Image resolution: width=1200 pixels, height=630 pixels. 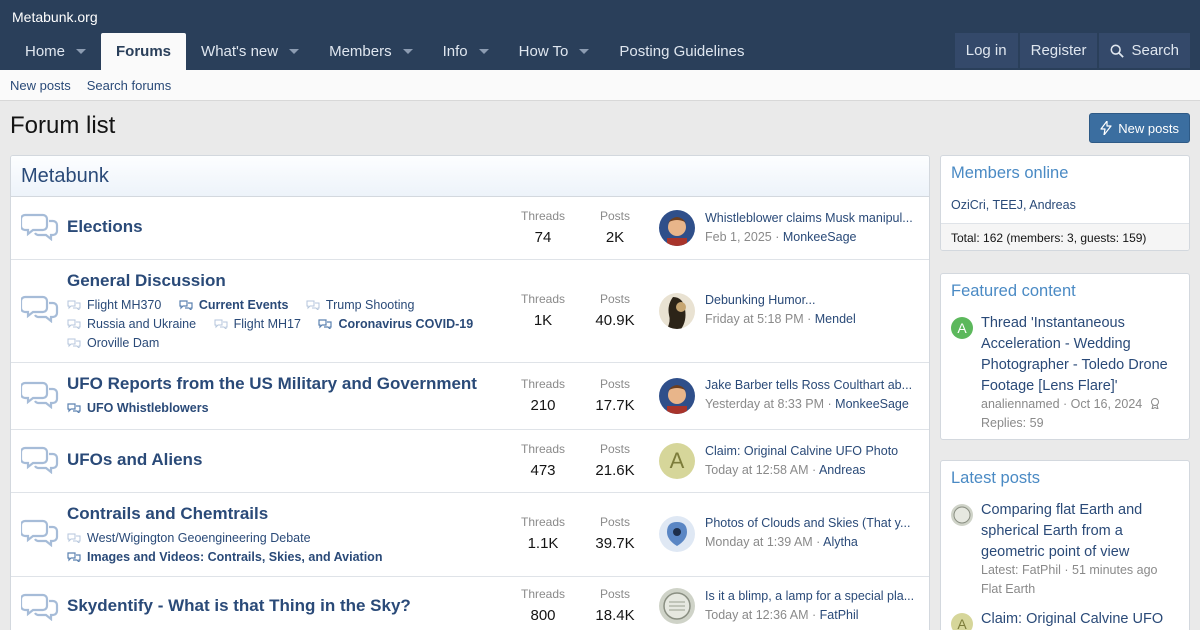 What do you see at coordinates (1155, 50) in the screenshot?
I see `search-label: Search` at bounding box center [1155, 50].